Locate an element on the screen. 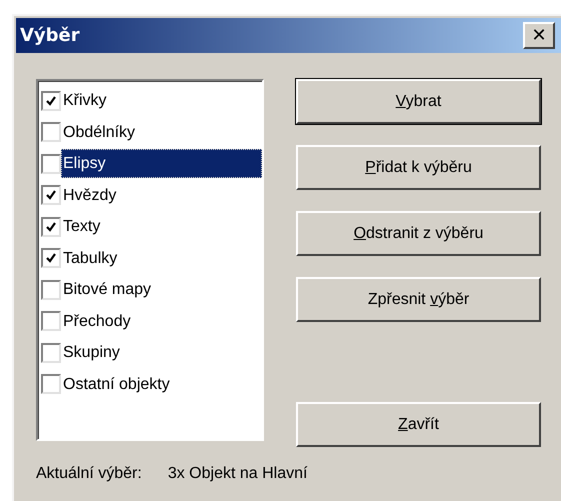 This screenshot has height=501, width=561. list-item: Přechody is located at coordinates (97, 321).